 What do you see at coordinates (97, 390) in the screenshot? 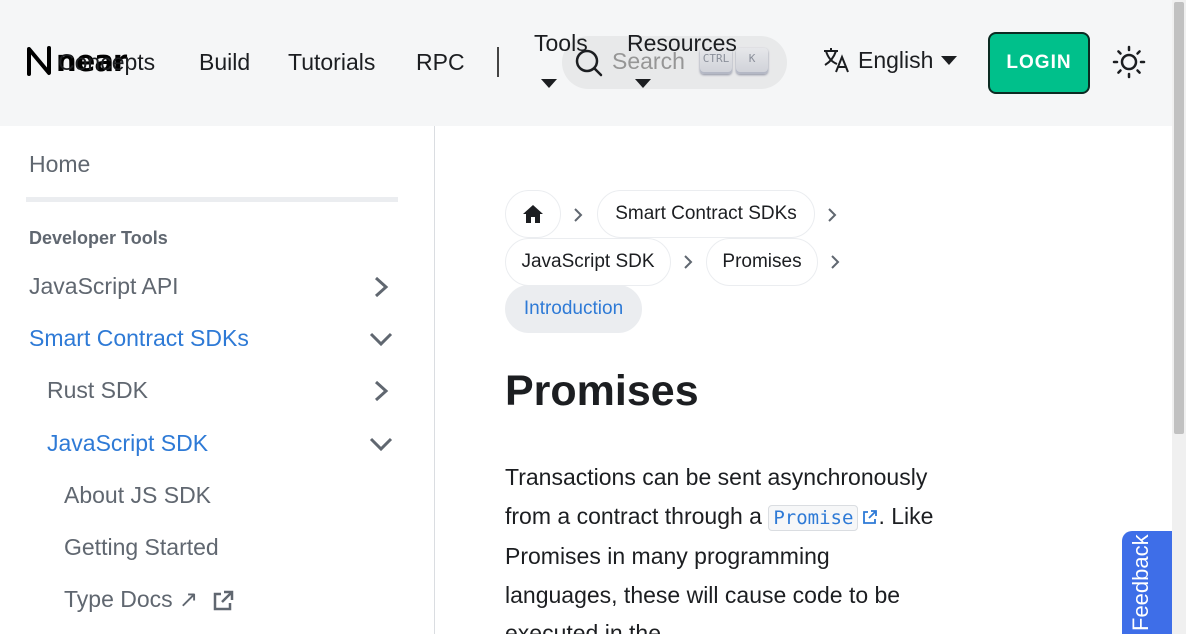
I see `sidebar-item-rust-sdk: Rust SDK` at bounding box center [97, 390].